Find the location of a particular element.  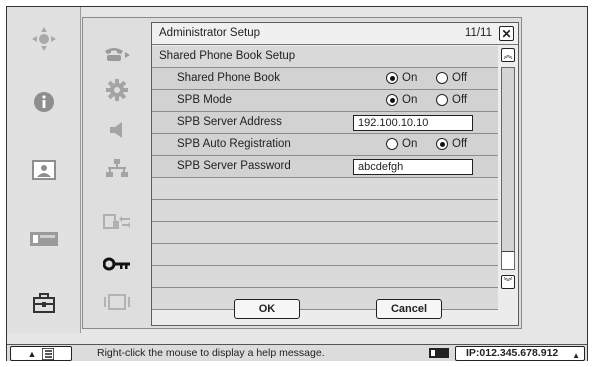

setting-label: SPB Auto Registration is located at coordinates (234, 144).